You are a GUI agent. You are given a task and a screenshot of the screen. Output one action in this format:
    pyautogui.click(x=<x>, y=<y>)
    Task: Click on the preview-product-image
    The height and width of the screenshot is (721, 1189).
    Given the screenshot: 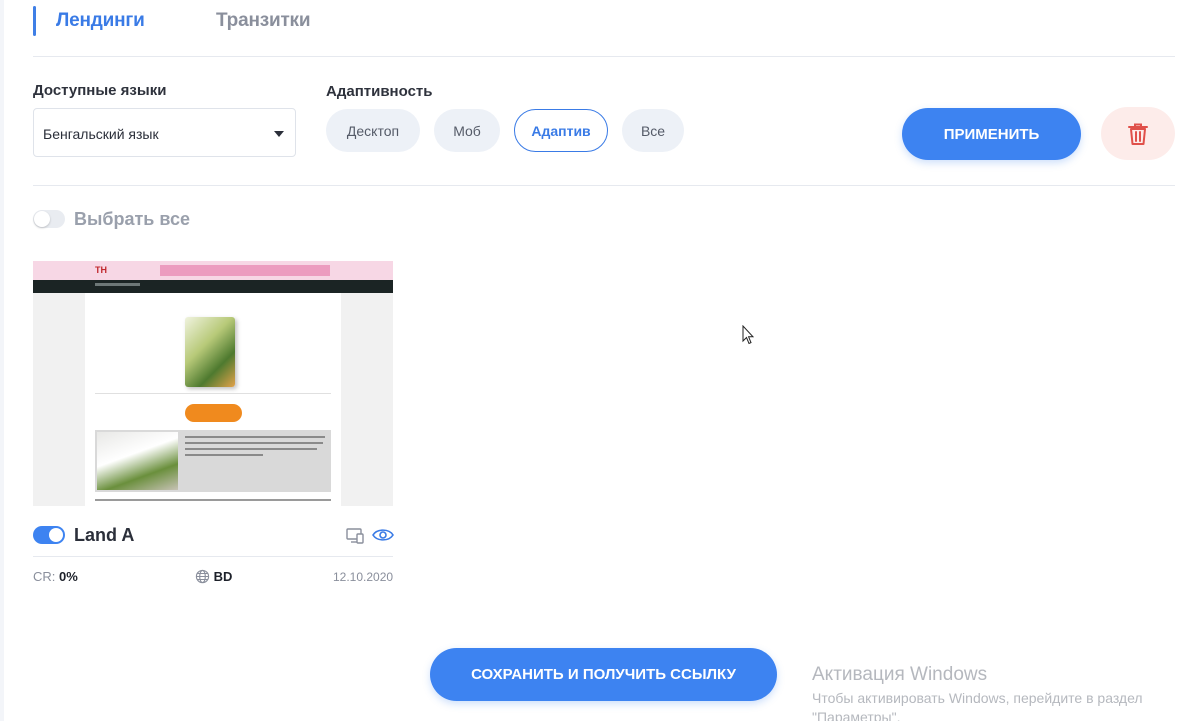 What is the action you would take?
    pyautogui.click(x=210, y=352)
    